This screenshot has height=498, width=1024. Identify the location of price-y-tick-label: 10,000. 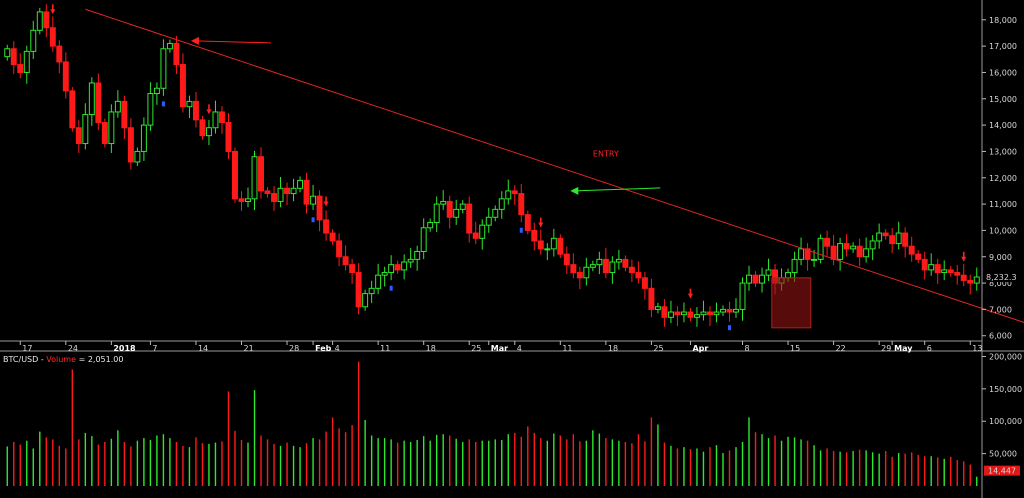
(1003, 230).